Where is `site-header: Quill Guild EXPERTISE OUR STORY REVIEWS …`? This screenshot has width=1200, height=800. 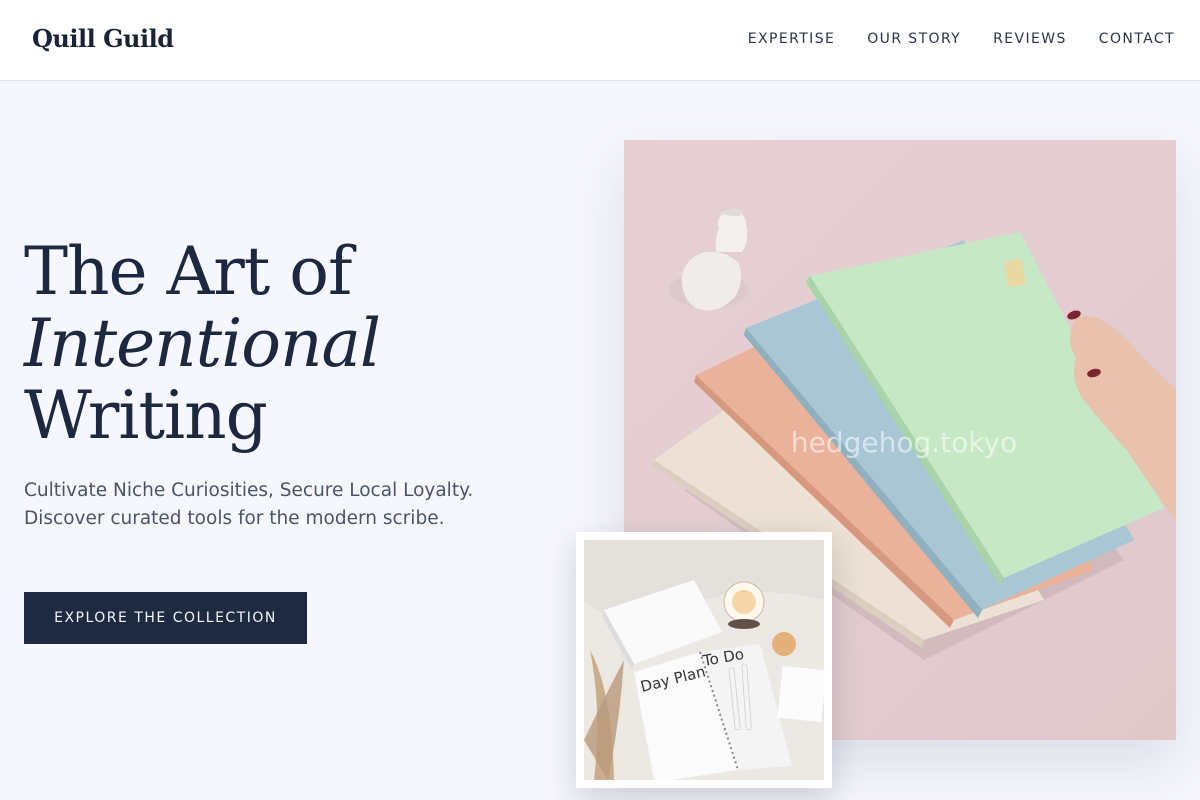 site-header: Quill Guild EXPERTISE OUR STORY REVIEWS … is located at coordinates (600, 40).